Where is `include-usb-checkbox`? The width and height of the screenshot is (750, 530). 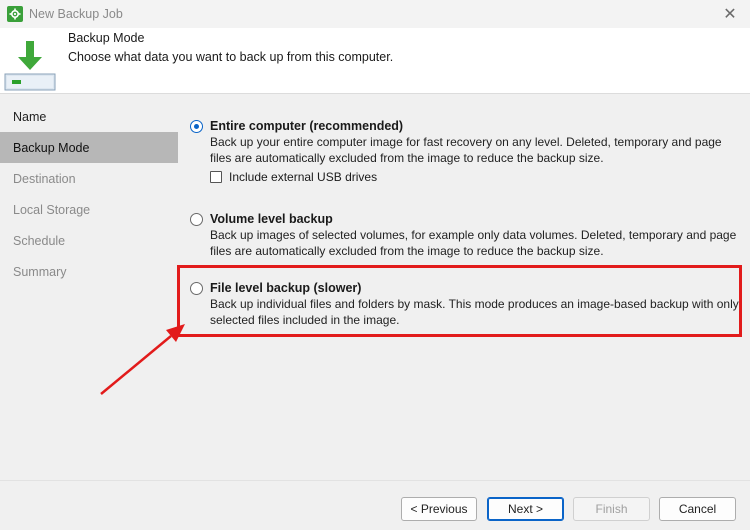
include-usb-checkbox is located at coordinates (216, 177).